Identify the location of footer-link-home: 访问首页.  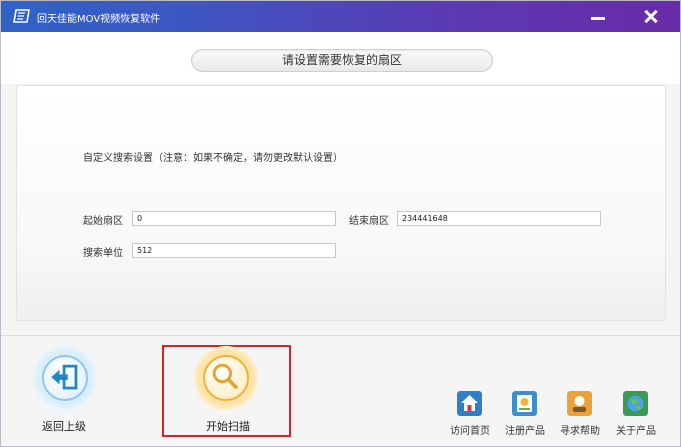
(470, 414).